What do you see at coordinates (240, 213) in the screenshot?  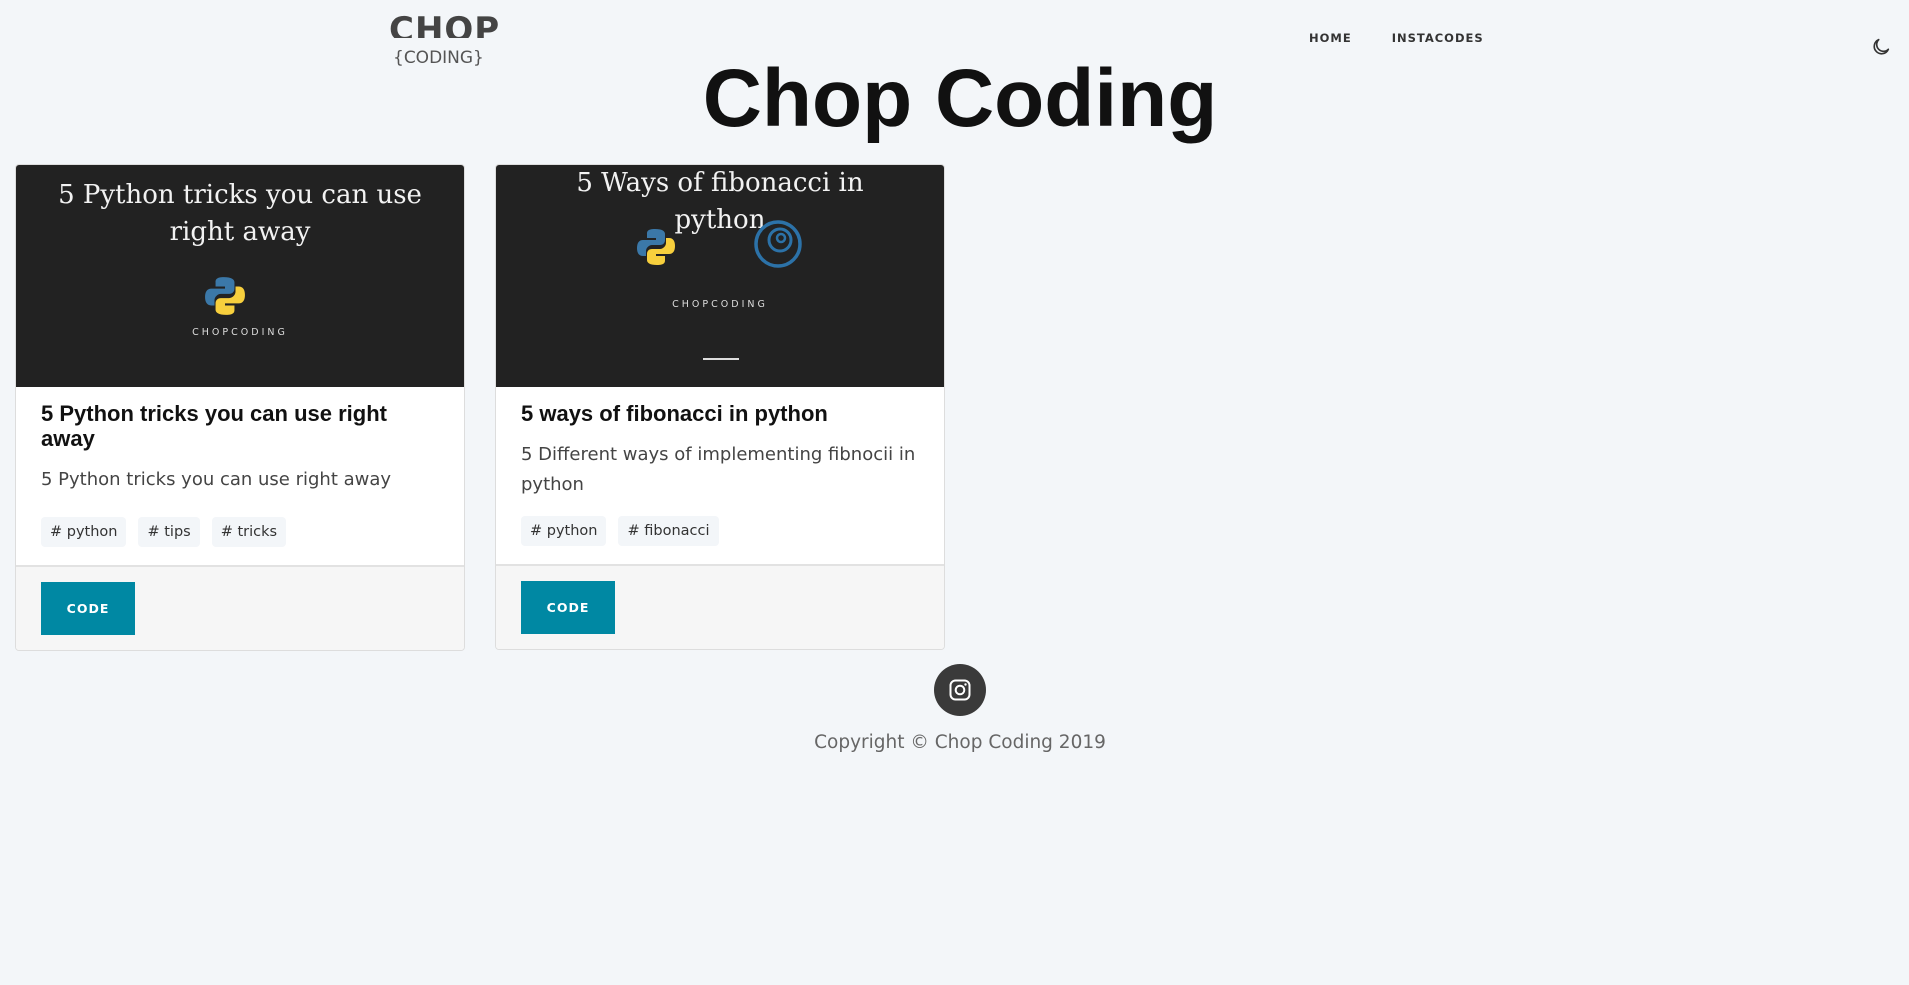 I see `thumbnail-title: 5 Python tricks you can use right away` at bounding box center [240, 213].